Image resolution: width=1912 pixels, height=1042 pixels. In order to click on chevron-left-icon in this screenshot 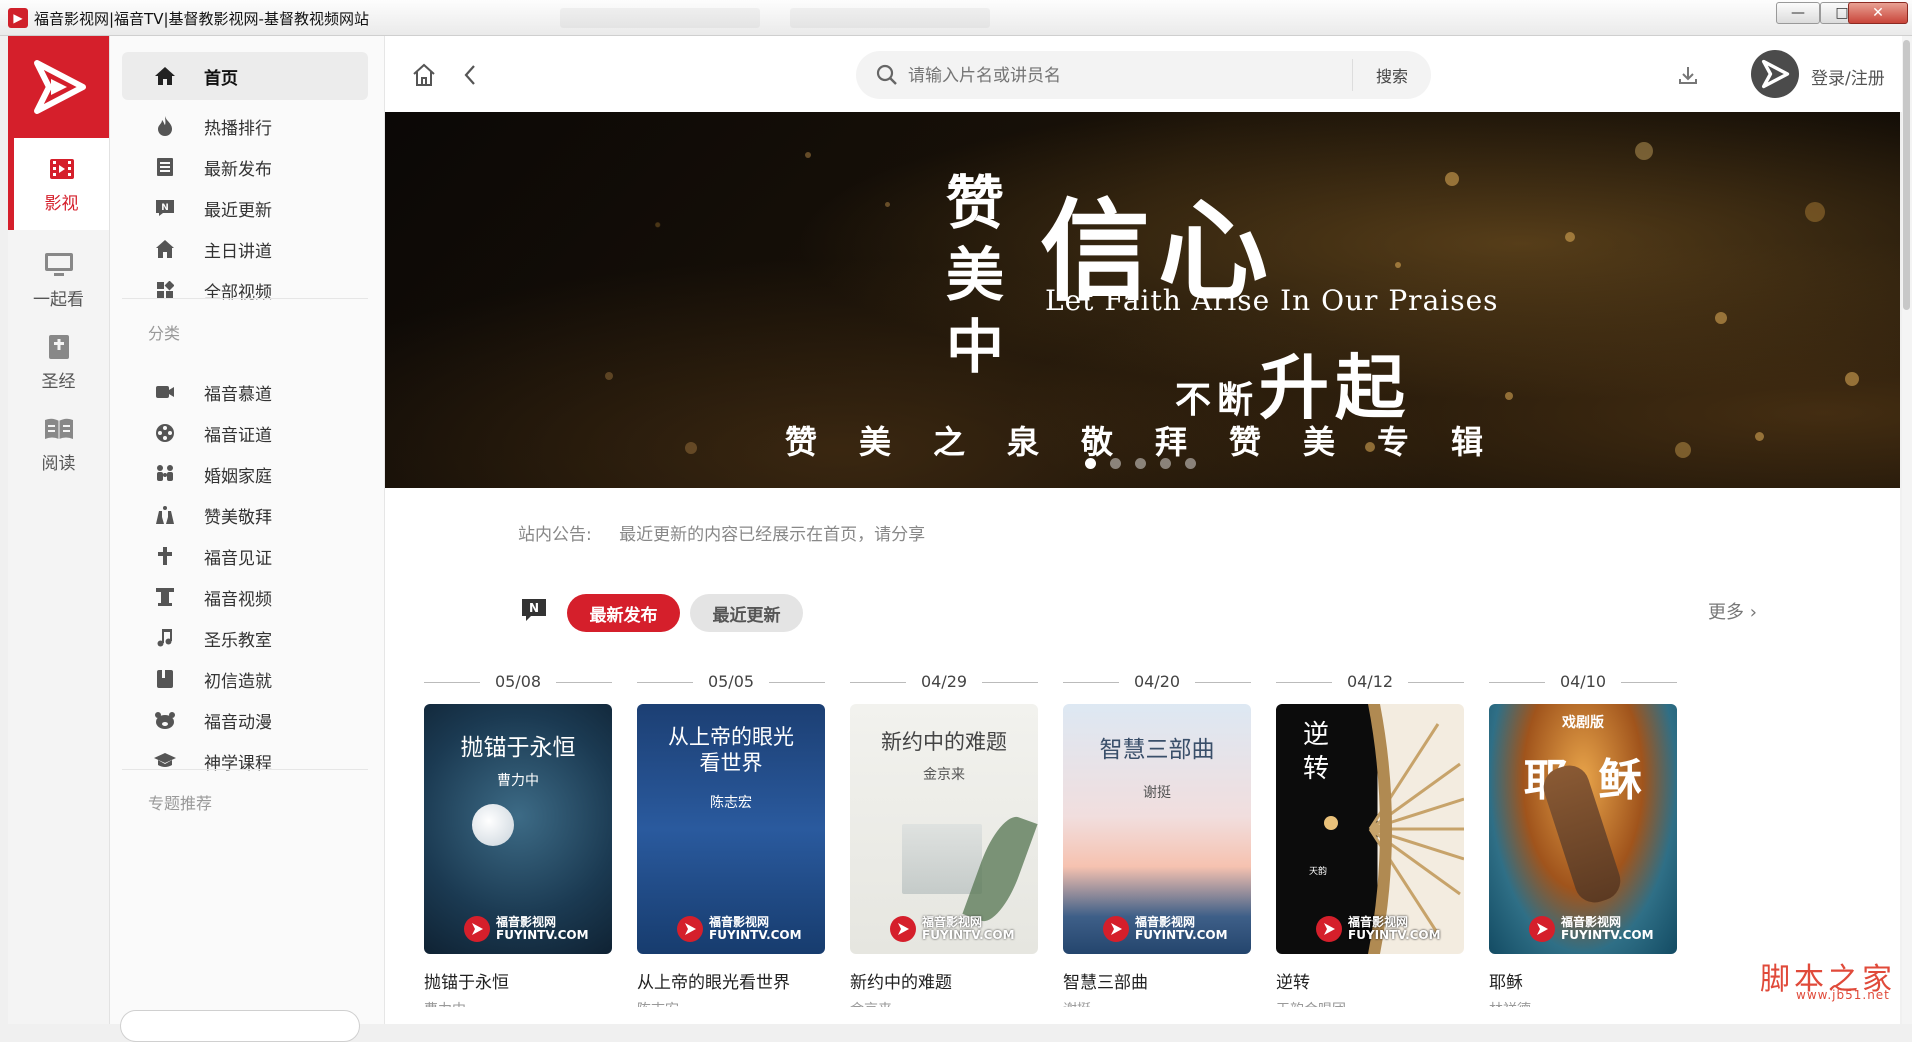, I will do `click(469, 75)`.